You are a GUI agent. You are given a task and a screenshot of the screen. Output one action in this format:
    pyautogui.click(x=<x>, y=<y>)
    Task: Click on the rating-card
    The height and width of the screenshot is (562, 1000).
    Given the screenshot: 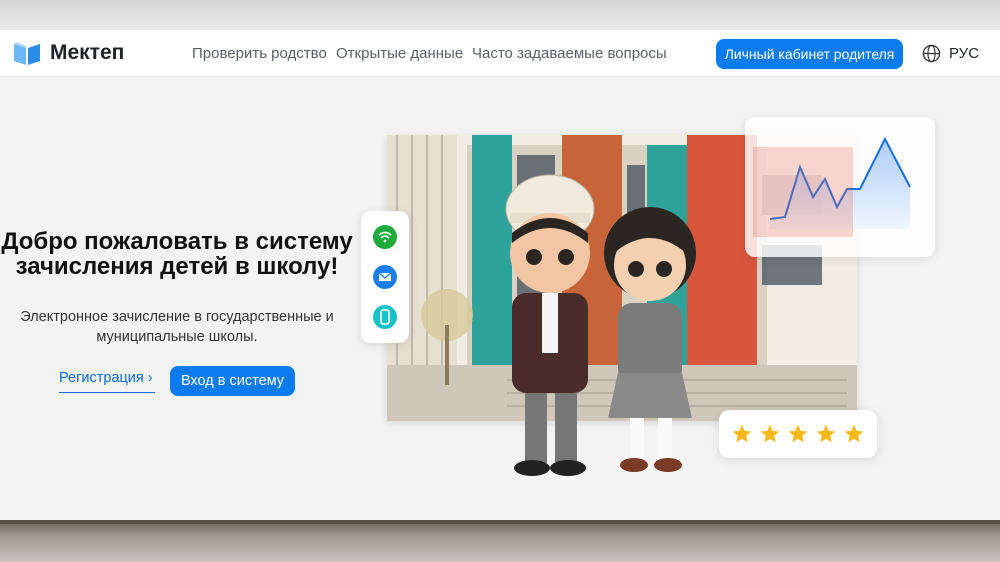 What is the action you would take?
    pyautogui.click(x=798, y=434)
    